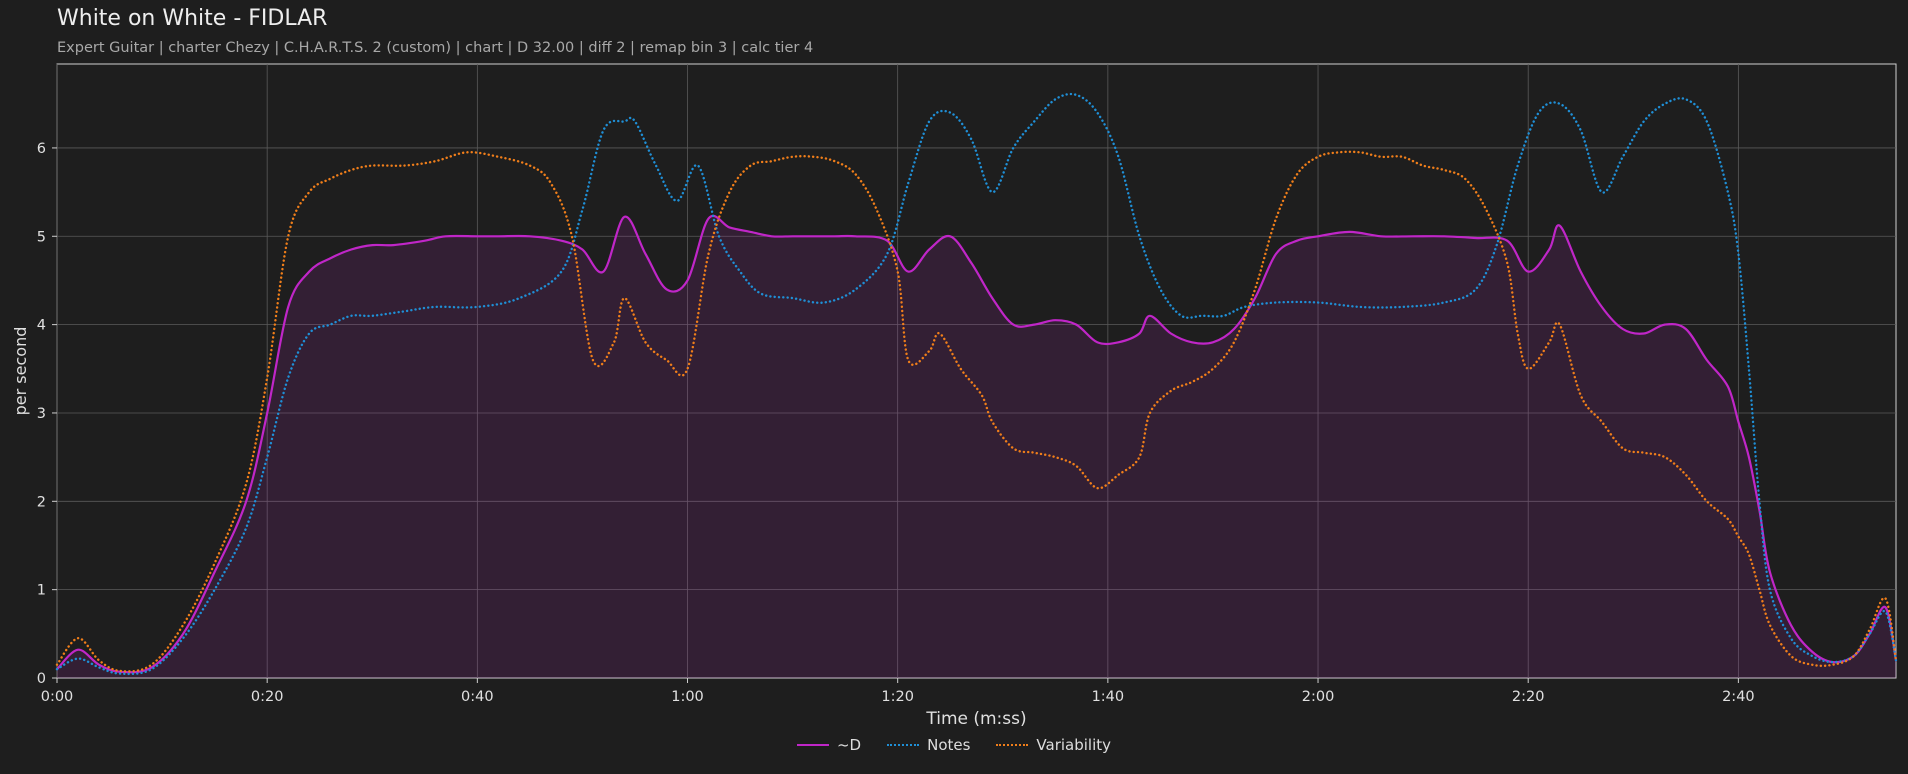 The image size is (1908, 774). What do you see at coordinates (41, 591) in the screenshot?
I see `y-tick-label: 1` at bounding box center [41, 591].